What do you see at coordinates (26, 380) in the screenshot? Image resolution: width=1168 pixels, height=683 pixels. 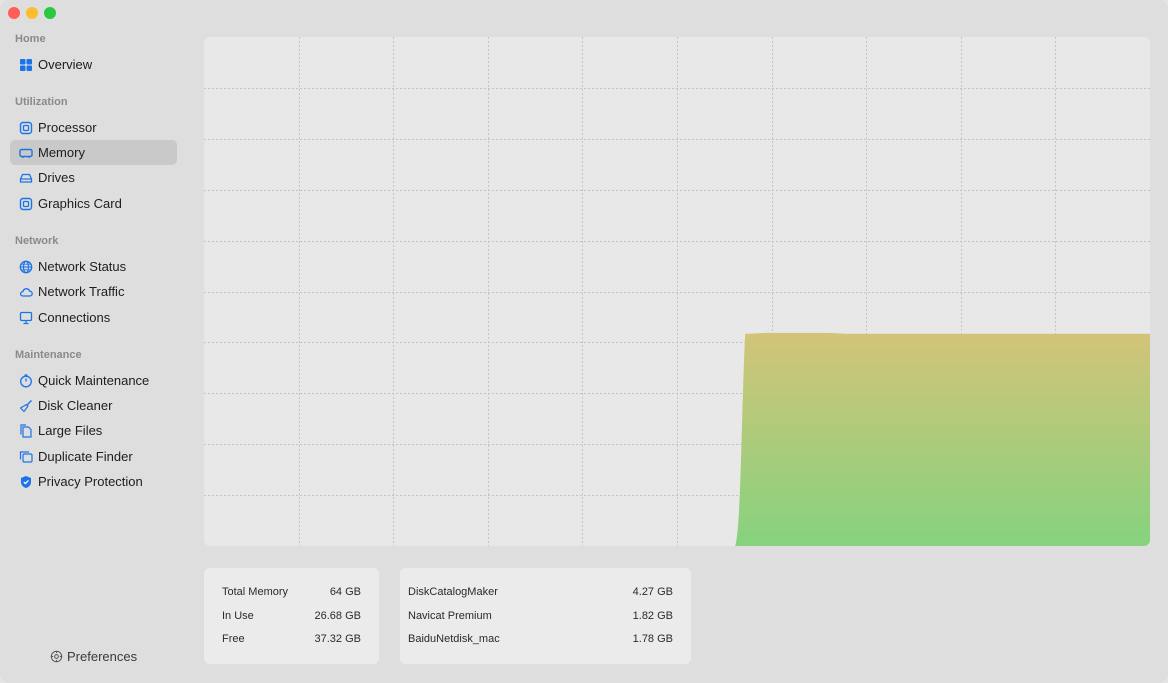 I see `timer-icon` at bounding box center [26, 380].